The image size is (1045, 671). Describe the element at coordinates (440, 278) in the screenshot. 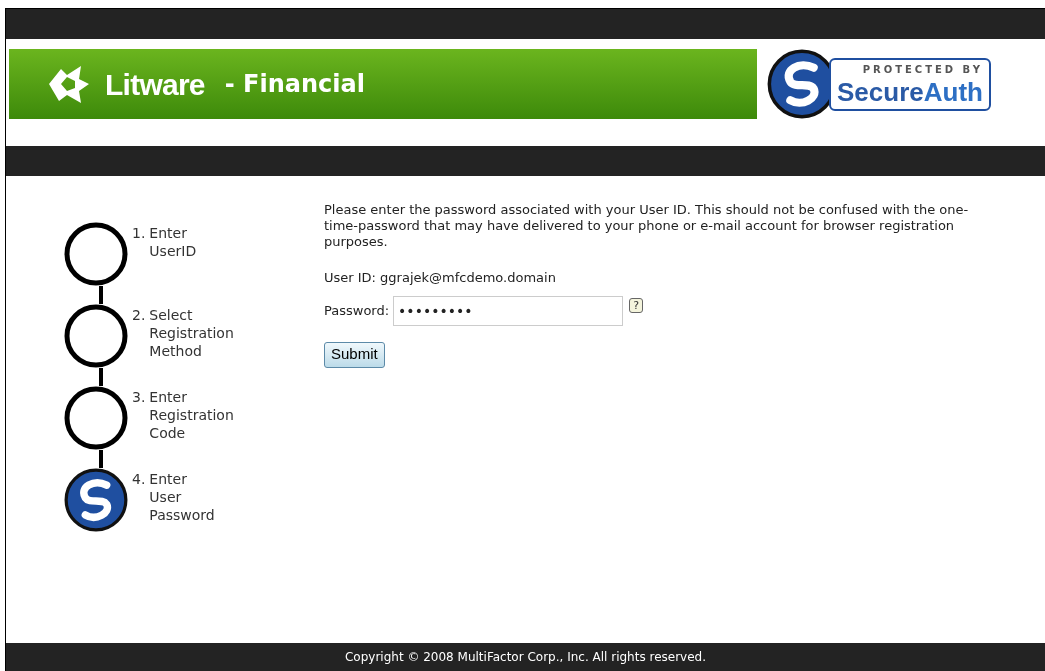

I see `user-id-text: User ID: ggrajek@mfcdemo.domain` at that location.